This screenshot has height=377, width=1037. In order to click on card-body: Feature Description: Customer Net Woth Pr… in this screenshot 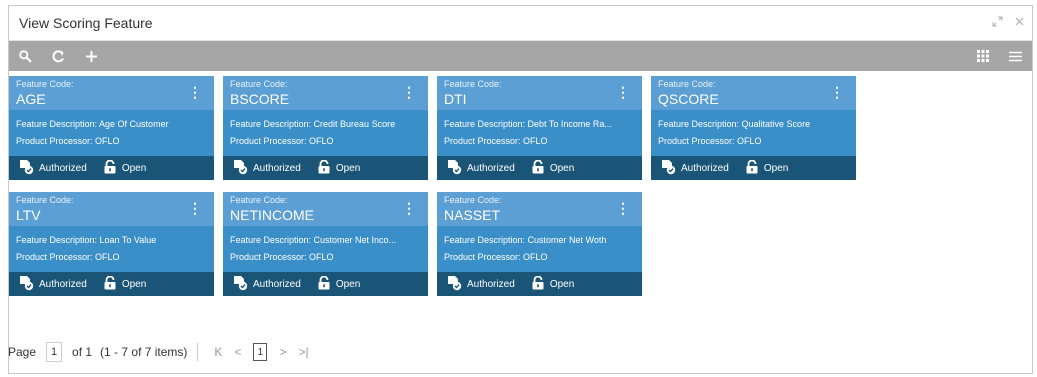, I will do `click(539, 249)`.